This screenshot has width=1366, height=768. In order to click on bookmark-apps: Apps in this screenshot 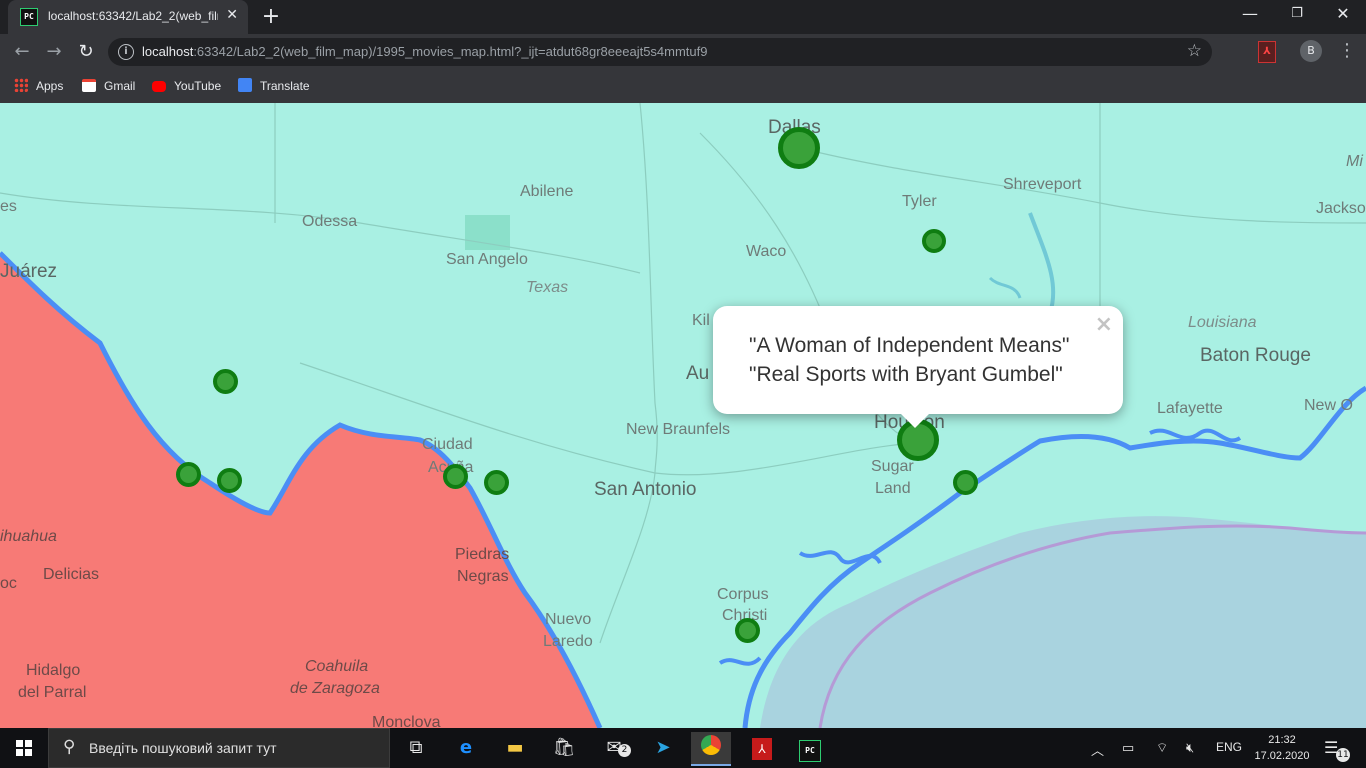, I will do `click(38, 86)`.